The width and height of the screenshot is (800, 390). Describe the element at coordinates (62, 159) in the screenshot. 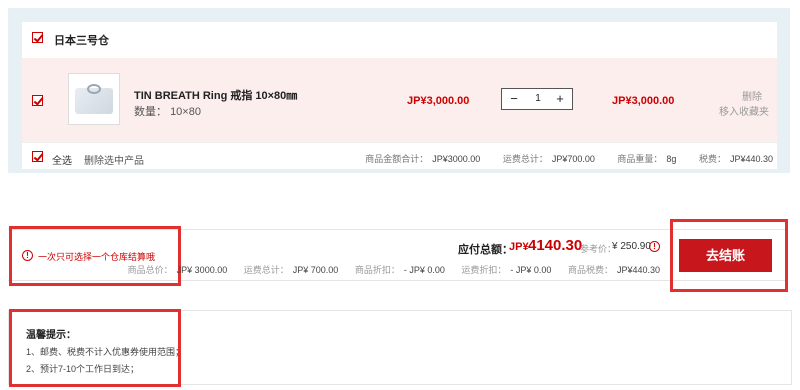

I see `select-all-label: 全选` at that location.